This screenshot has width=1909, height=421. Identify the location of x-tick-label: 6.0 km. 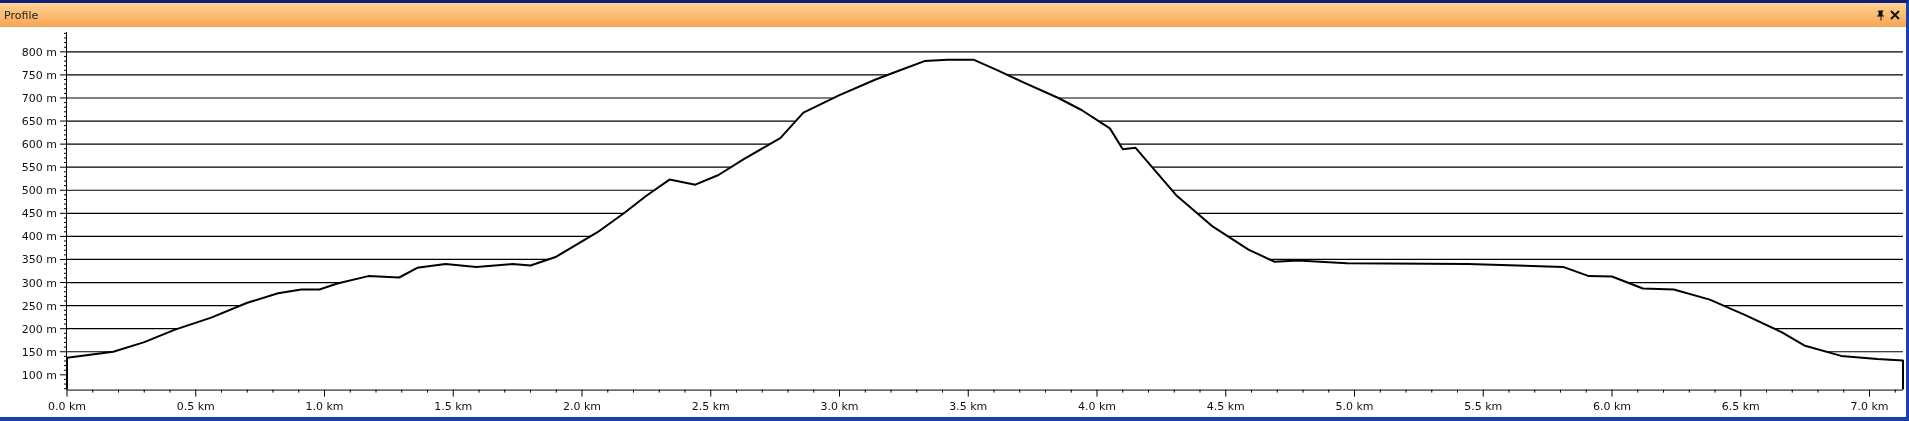
(1612, 406).